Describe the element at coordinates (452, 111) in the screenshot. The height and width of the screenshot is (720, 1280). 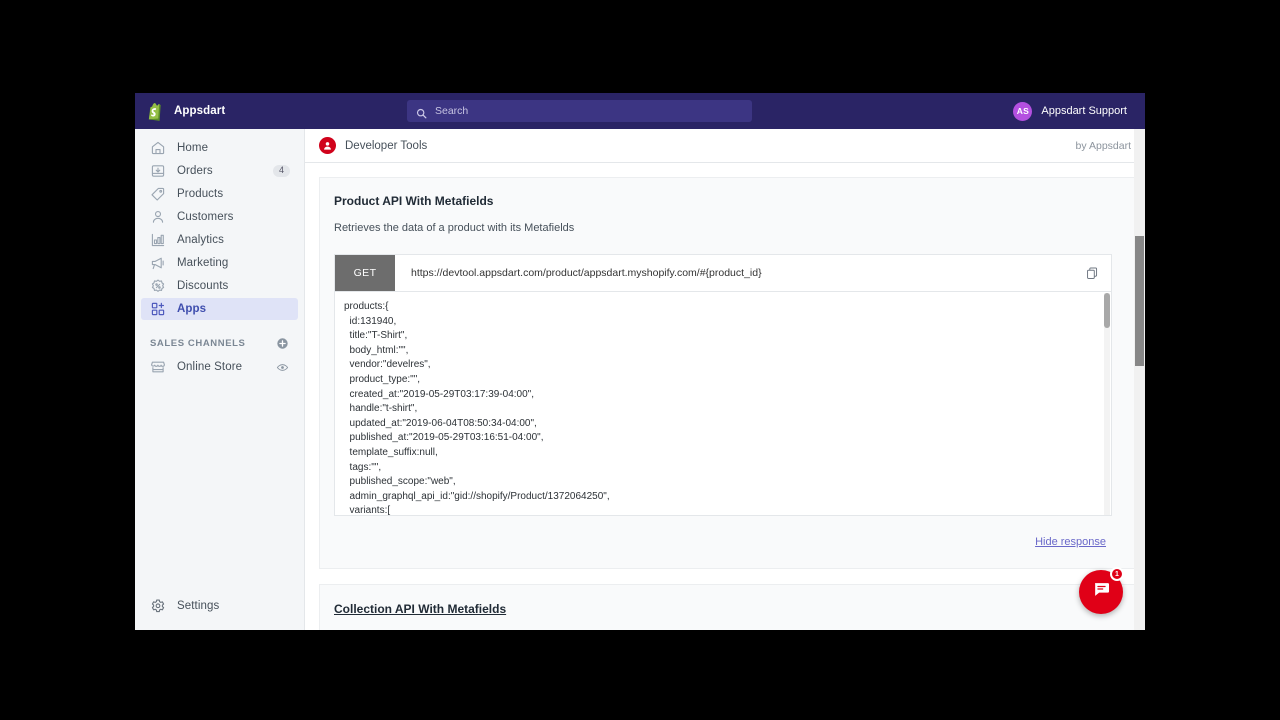
I see `search-placeholder: Search` at that location.